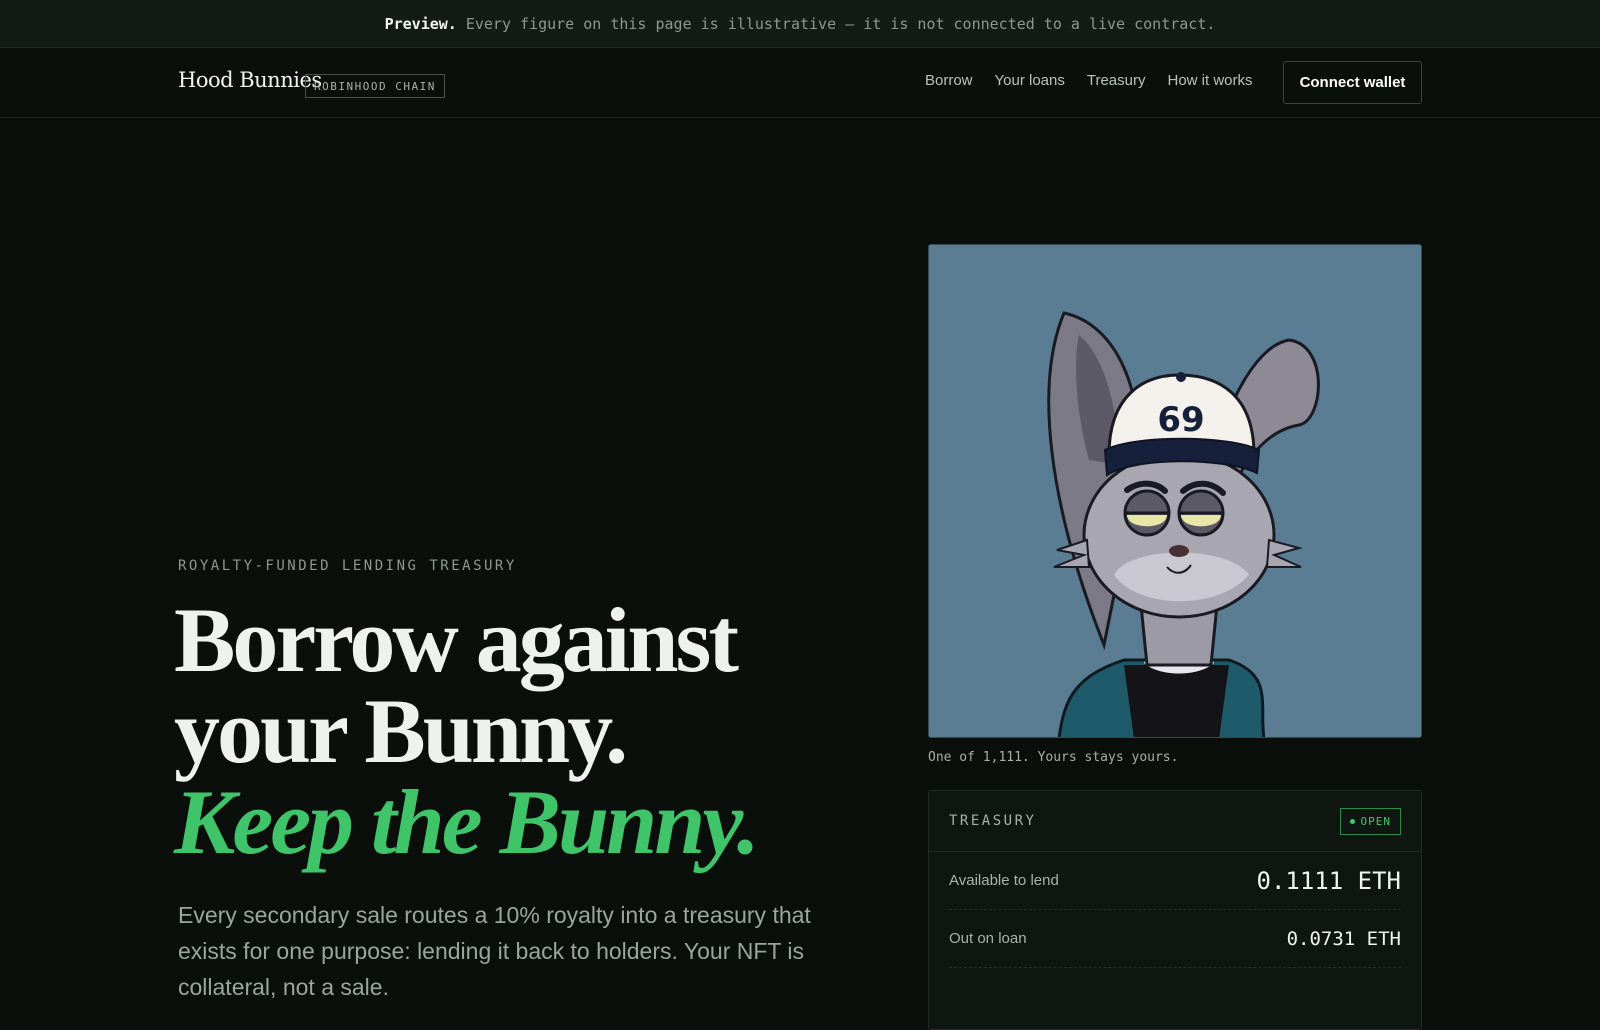 The width and height of the screenshot is (1600, 1030). Describe the element at coordinates (1030, 80) in the screenshot. I see `nav-link-your-loans: Your loans` at that location.